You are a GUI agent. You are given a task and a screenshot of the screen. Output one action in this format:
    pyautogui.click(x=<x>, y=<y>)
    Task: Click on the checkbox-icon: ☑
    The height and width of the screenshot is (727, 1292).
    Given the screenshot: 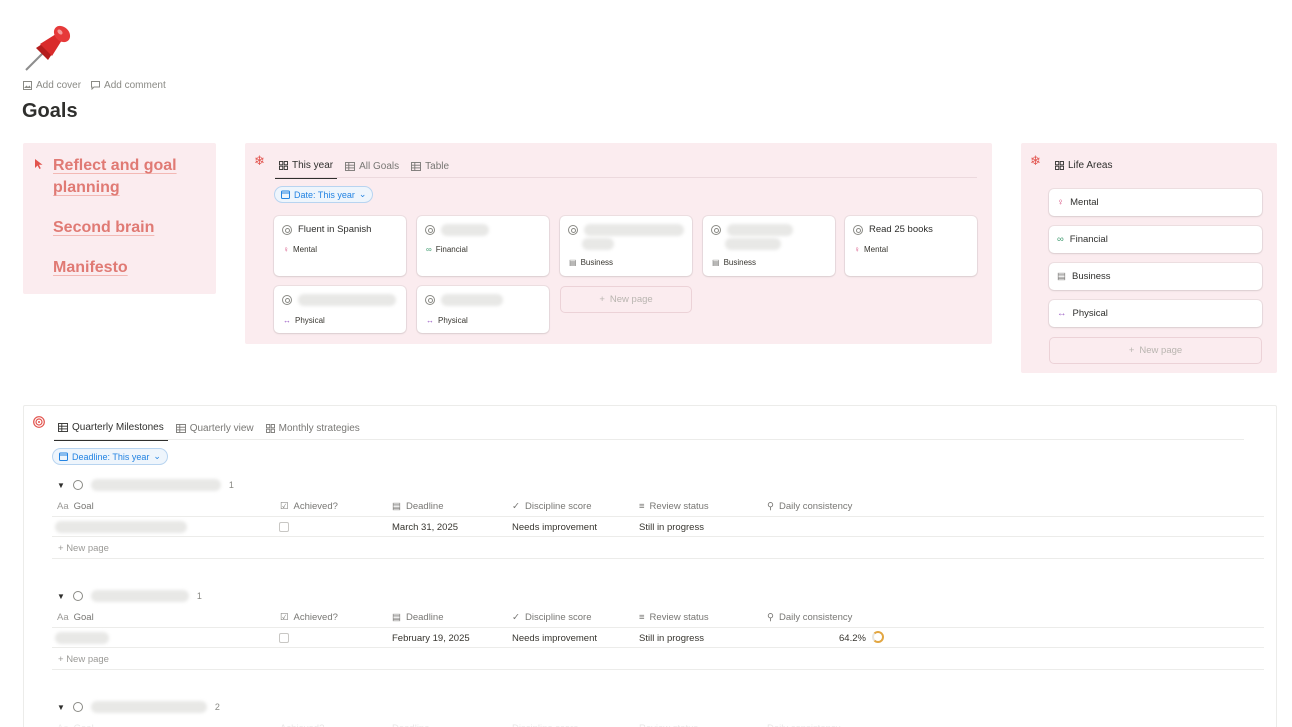 What is the action you would take?
    pyautogui.click(x=284, y=506)
    